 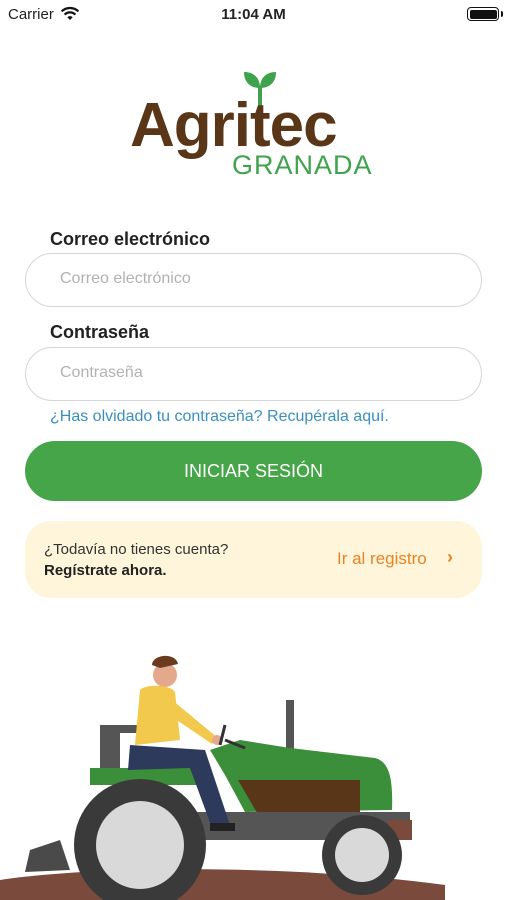 I want to click on email-label: Correo electrónico, so click(x=130, y=239).